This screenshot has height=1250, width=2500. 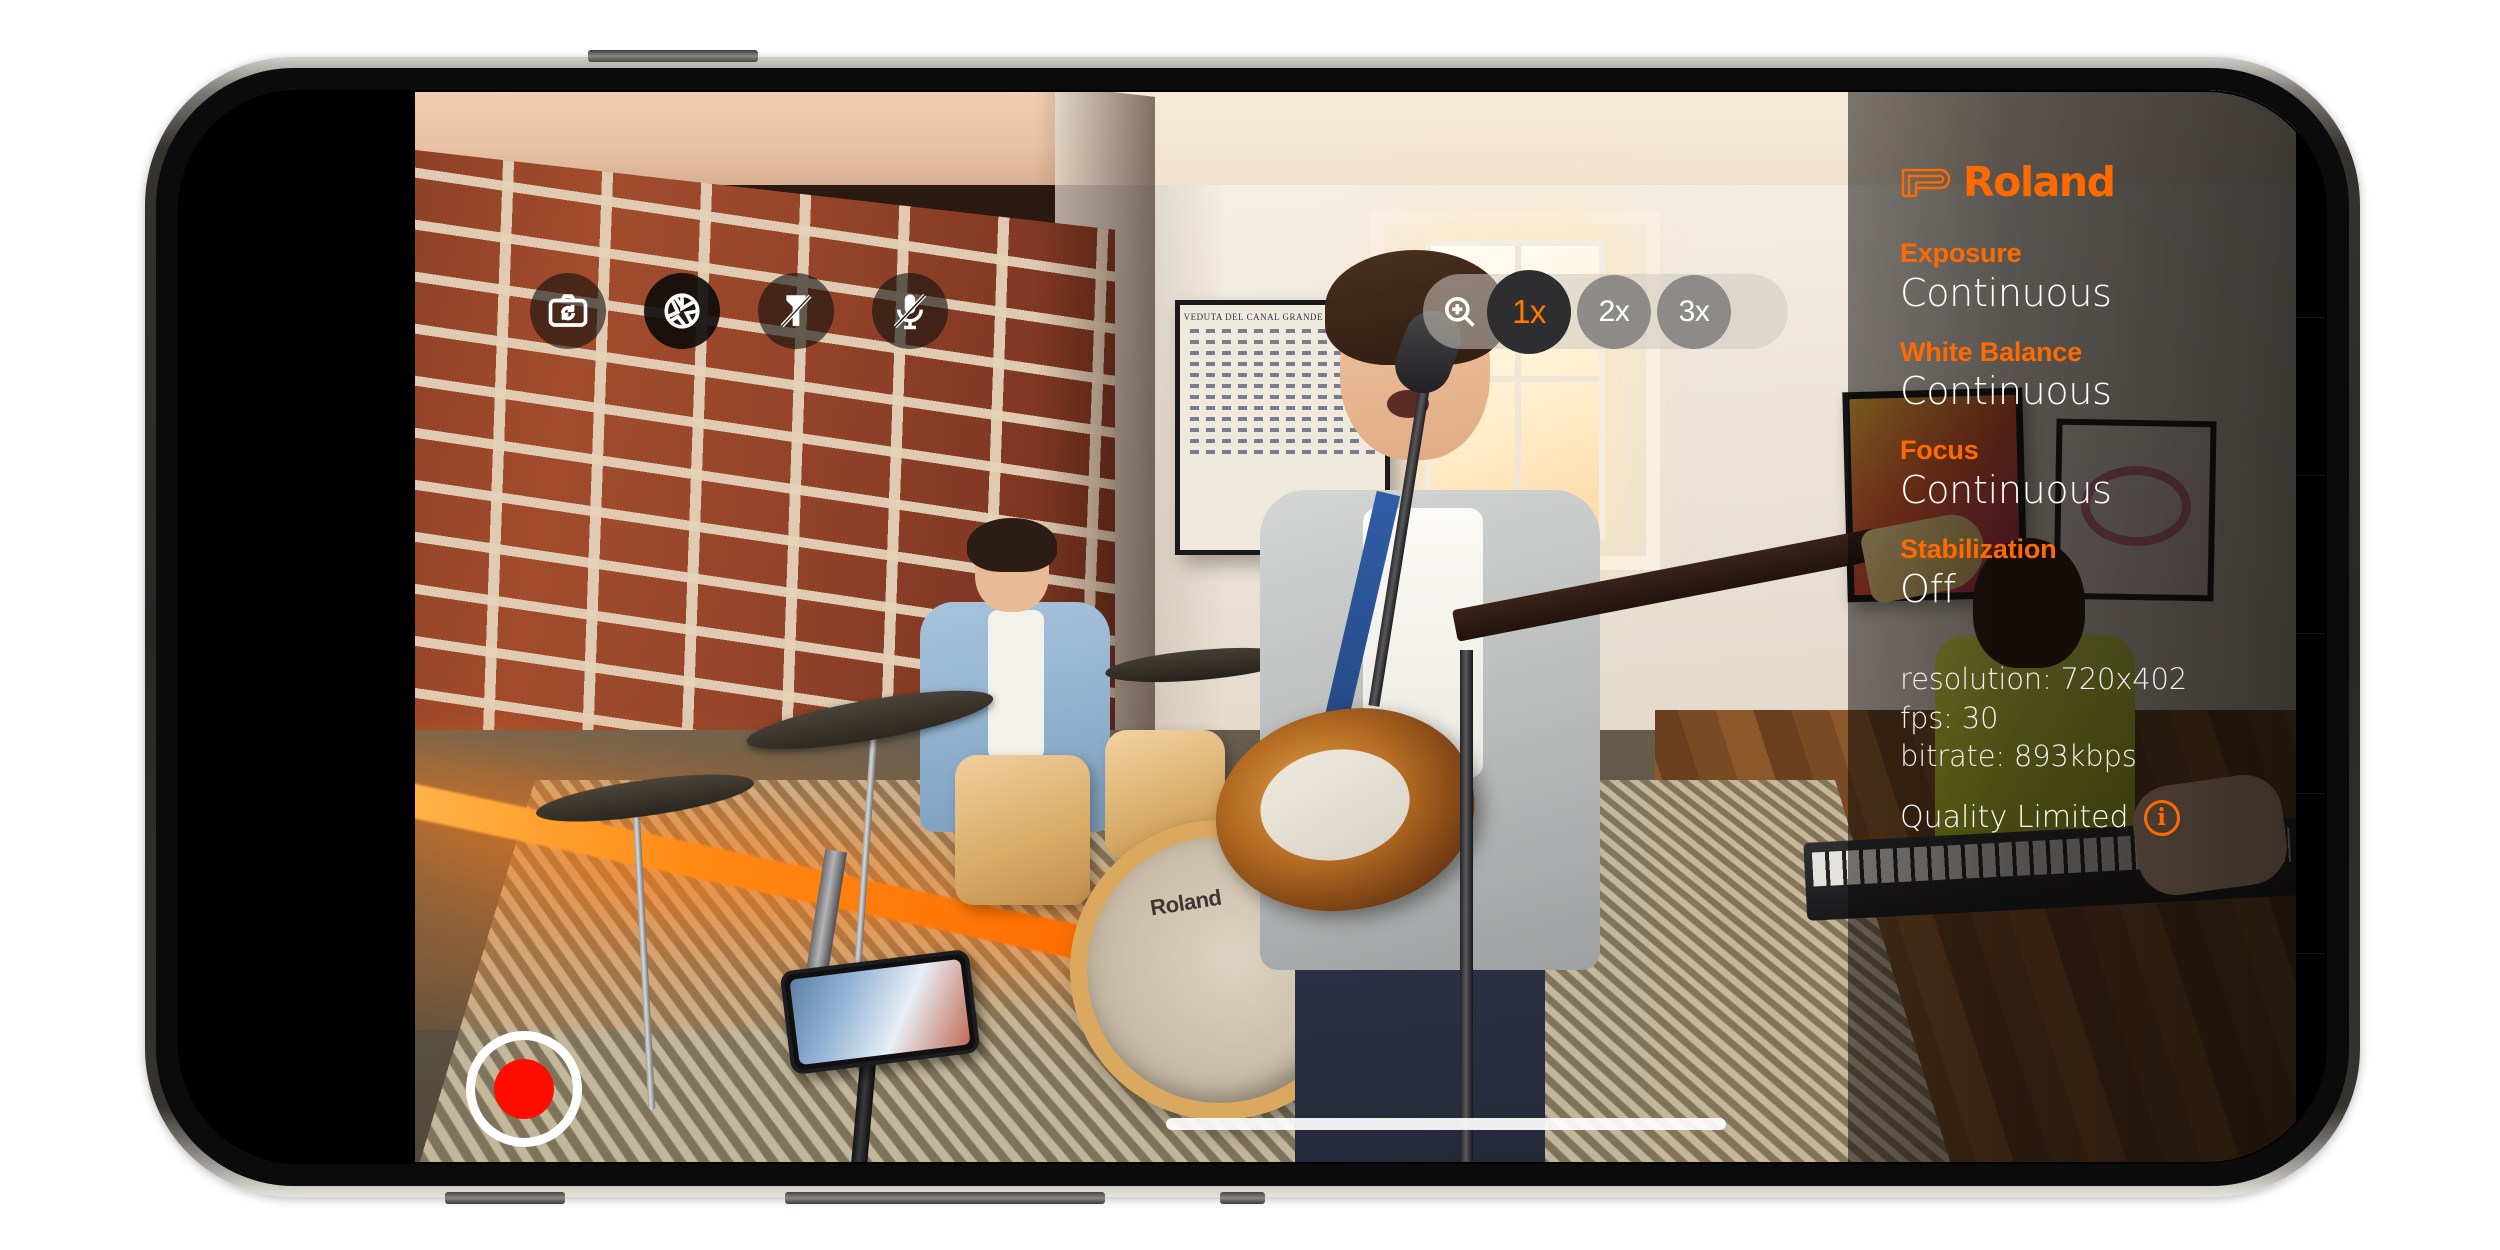 I want to click on mute-switch, so click(x=505, y=1198).